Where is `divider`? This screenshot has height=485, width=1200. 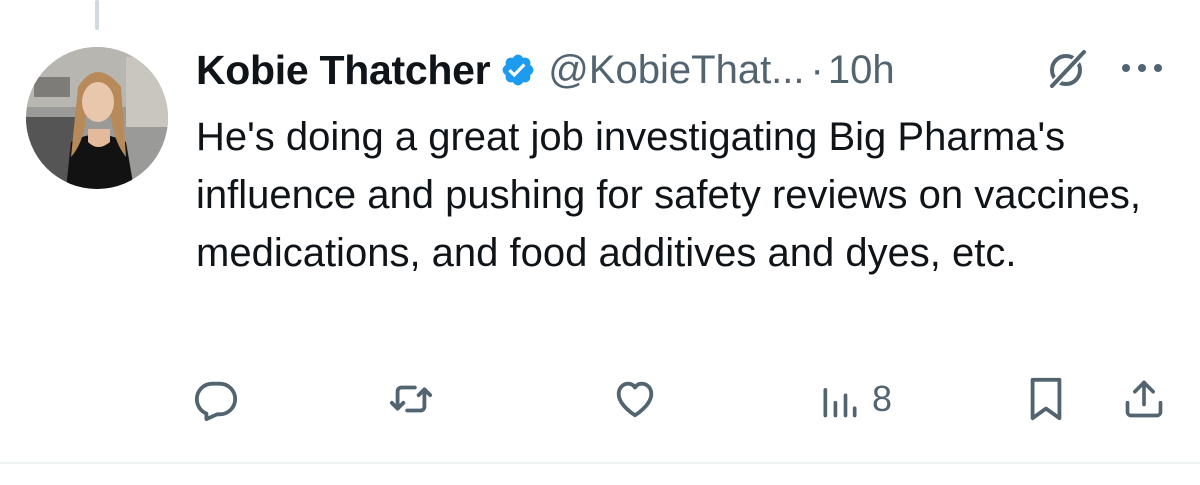
divider is located at coordinates (600, 463).